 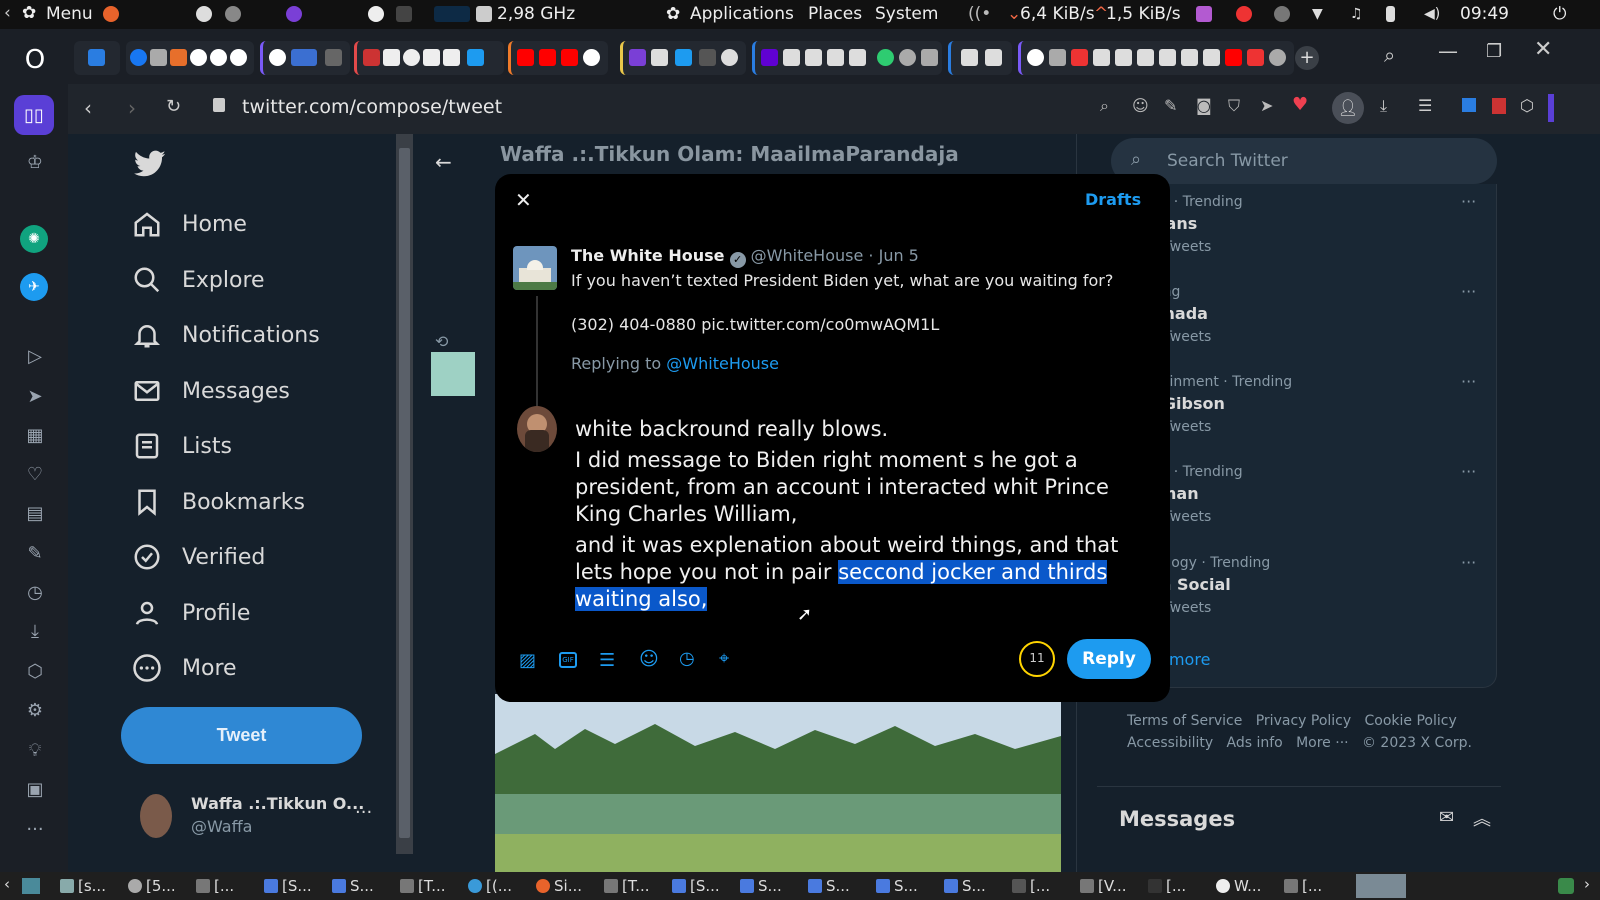 I want to click on nav-verified: Verified, so click(x=198, y=557).